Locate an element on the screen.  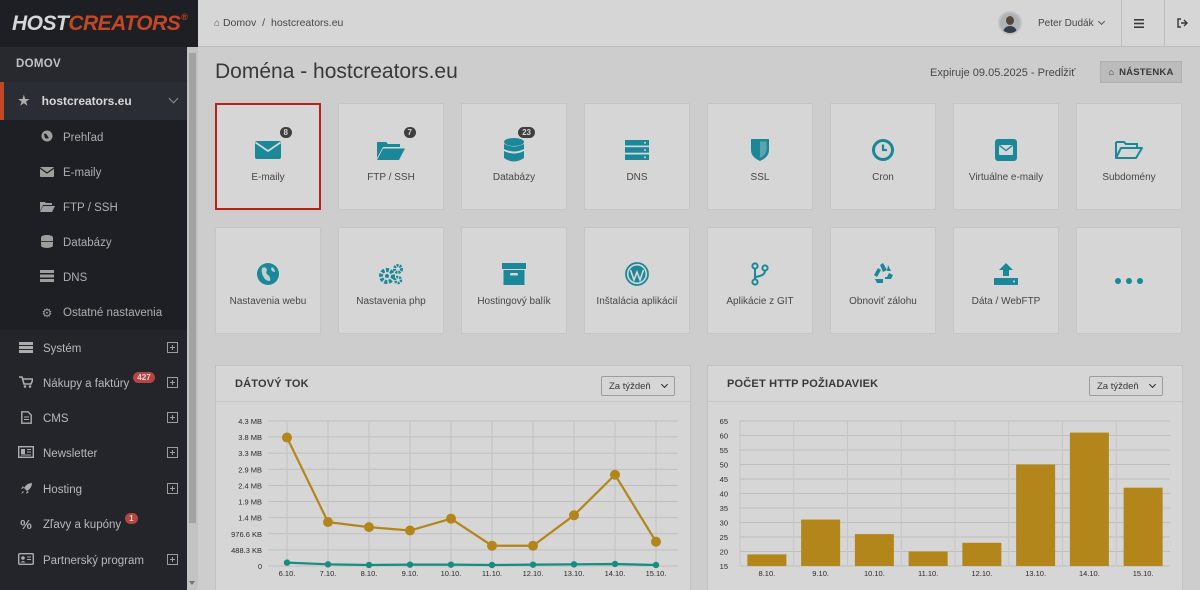
x-tick-label: 13.10. is located at coordinates (574, 573).